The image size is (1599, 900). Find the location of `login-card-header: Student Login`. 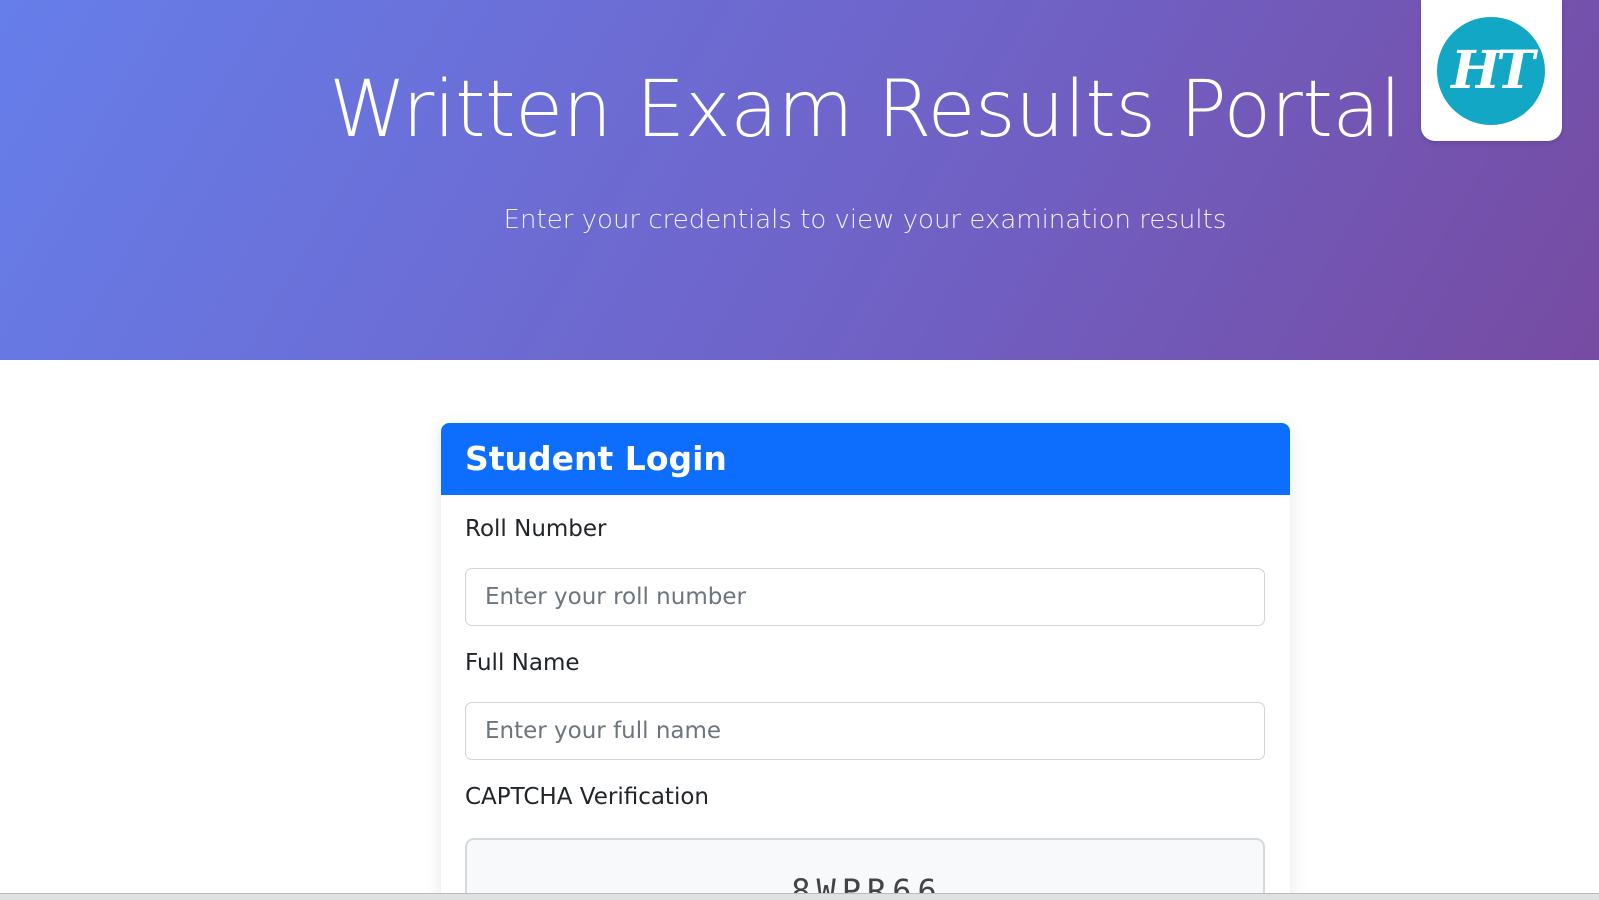

login-card-header: Student Login is located at coordinates (865, 459).